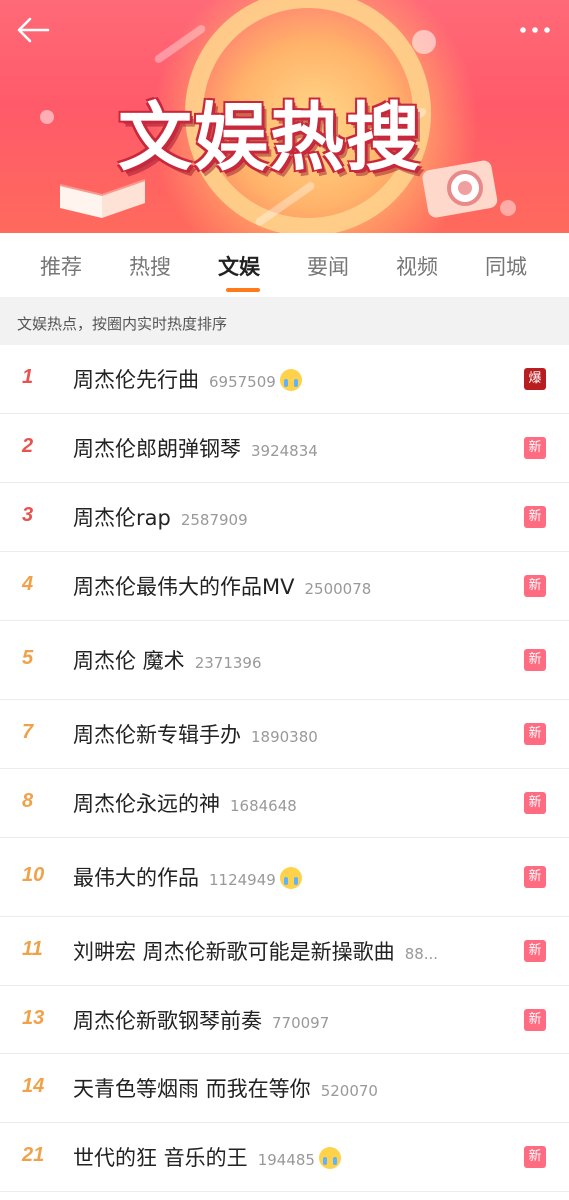 Image resolution: width=569 pixels, height=1200 pixels. Describe the element at coordinates (28, 446) in the screenshot. I see `rank-number: 2` at that location.